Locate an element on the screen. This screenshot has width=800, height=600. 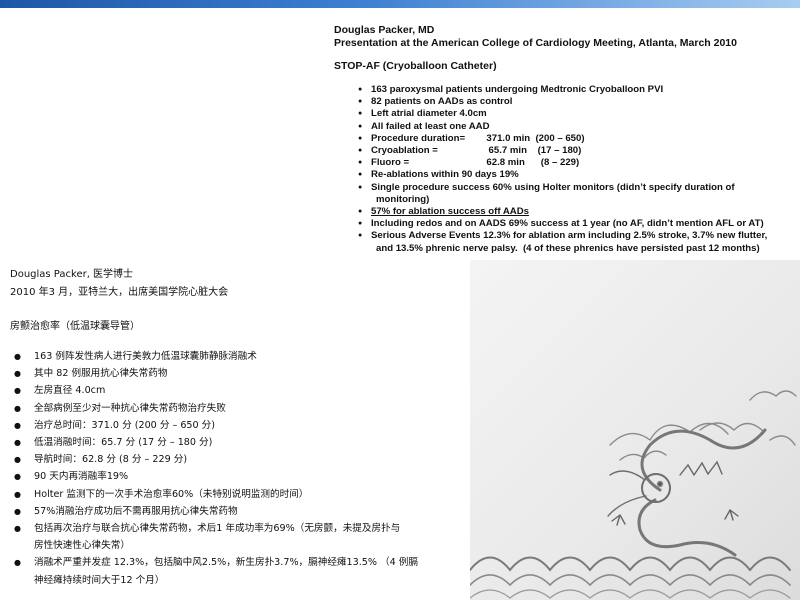
english-bullet-item: Left atrial diameter 4.0cm is located at coordinates (578, 114).